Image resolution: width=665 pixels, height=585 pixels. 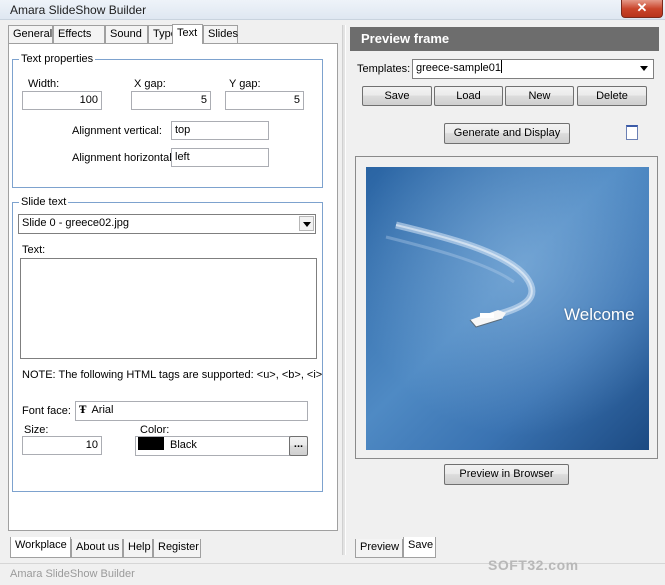 I want to click on tab-register: Register, so click(x=177, y=548).